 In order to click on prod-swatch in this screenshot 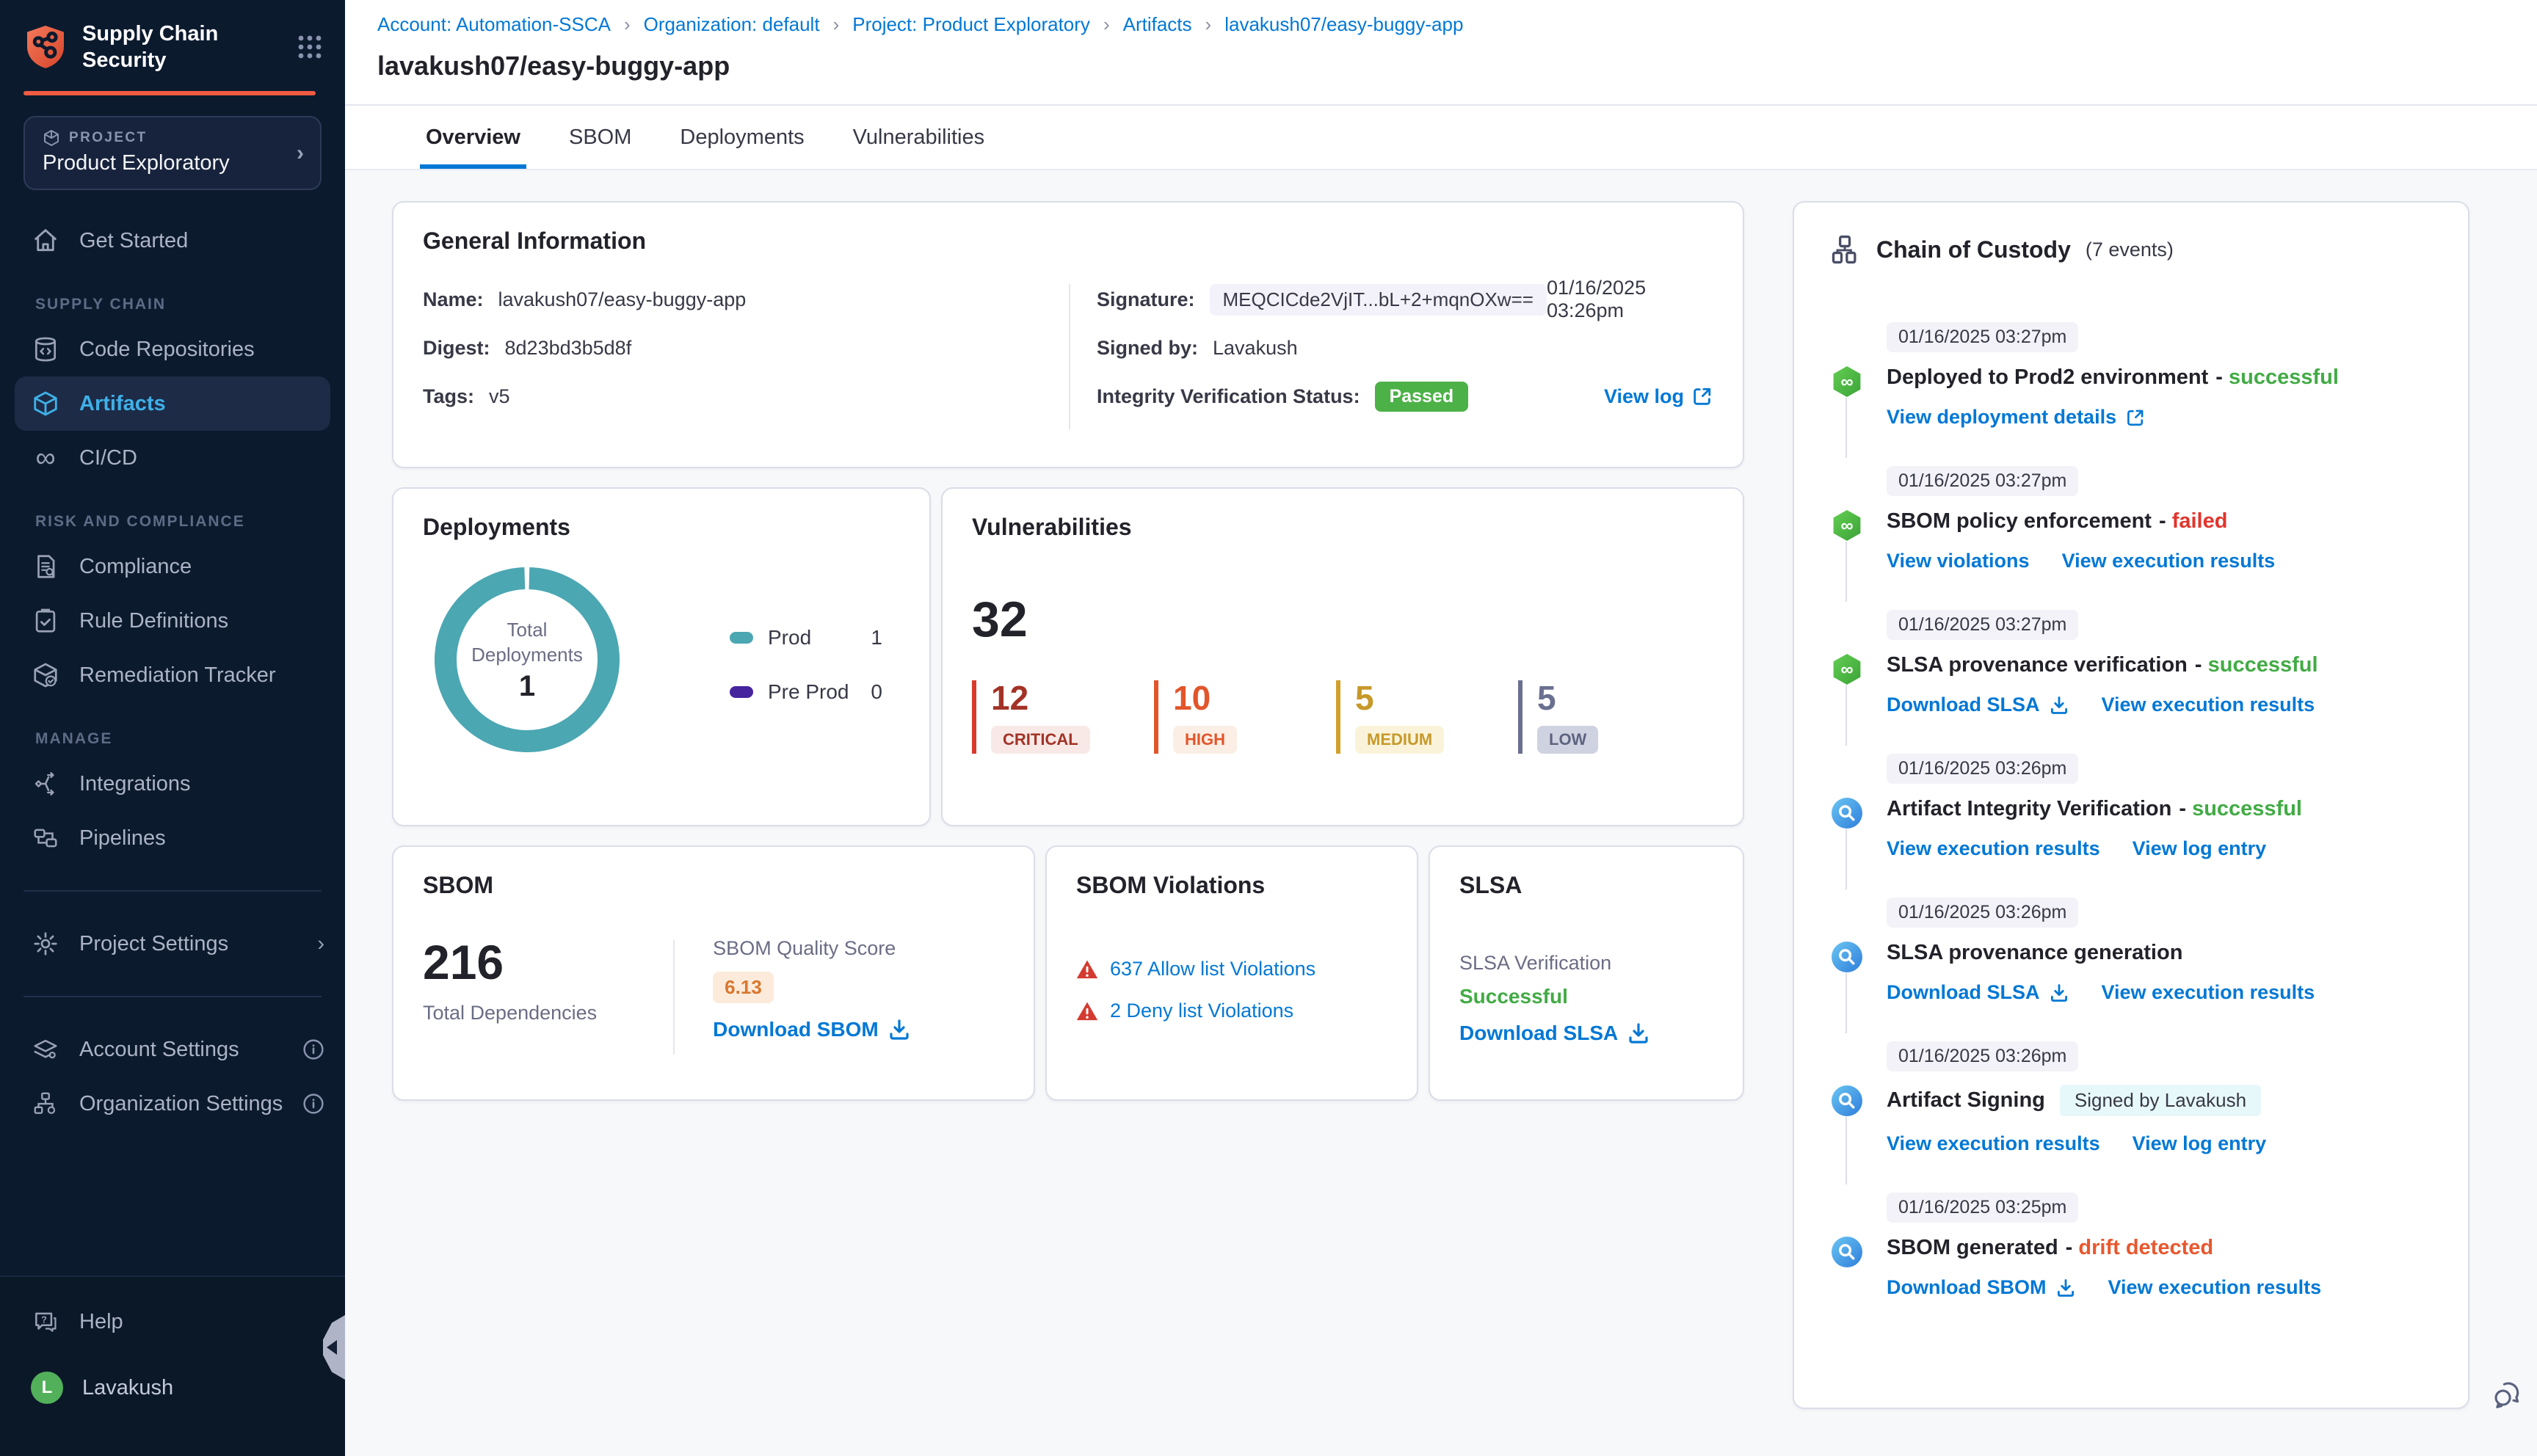, I will do `click(741, 638)`.